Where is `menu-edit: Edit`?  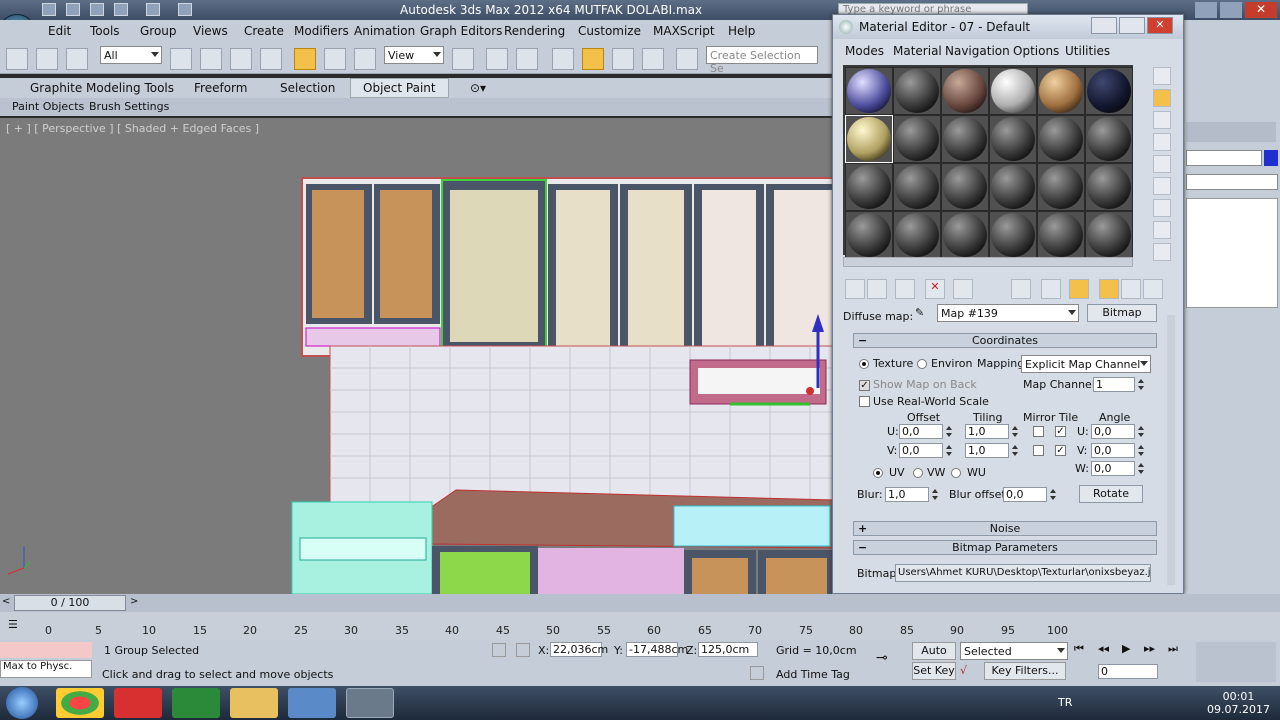 menu-edit: Edit is located at coordinates (59, 31).